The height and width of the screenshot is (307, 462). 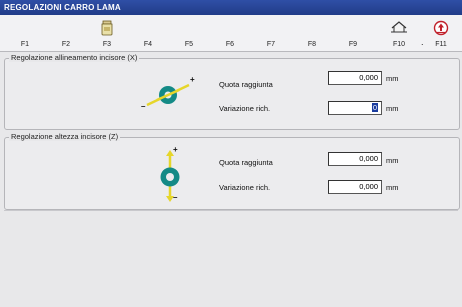 I want to click on f3-key: F3, so click(x=107, y=33).